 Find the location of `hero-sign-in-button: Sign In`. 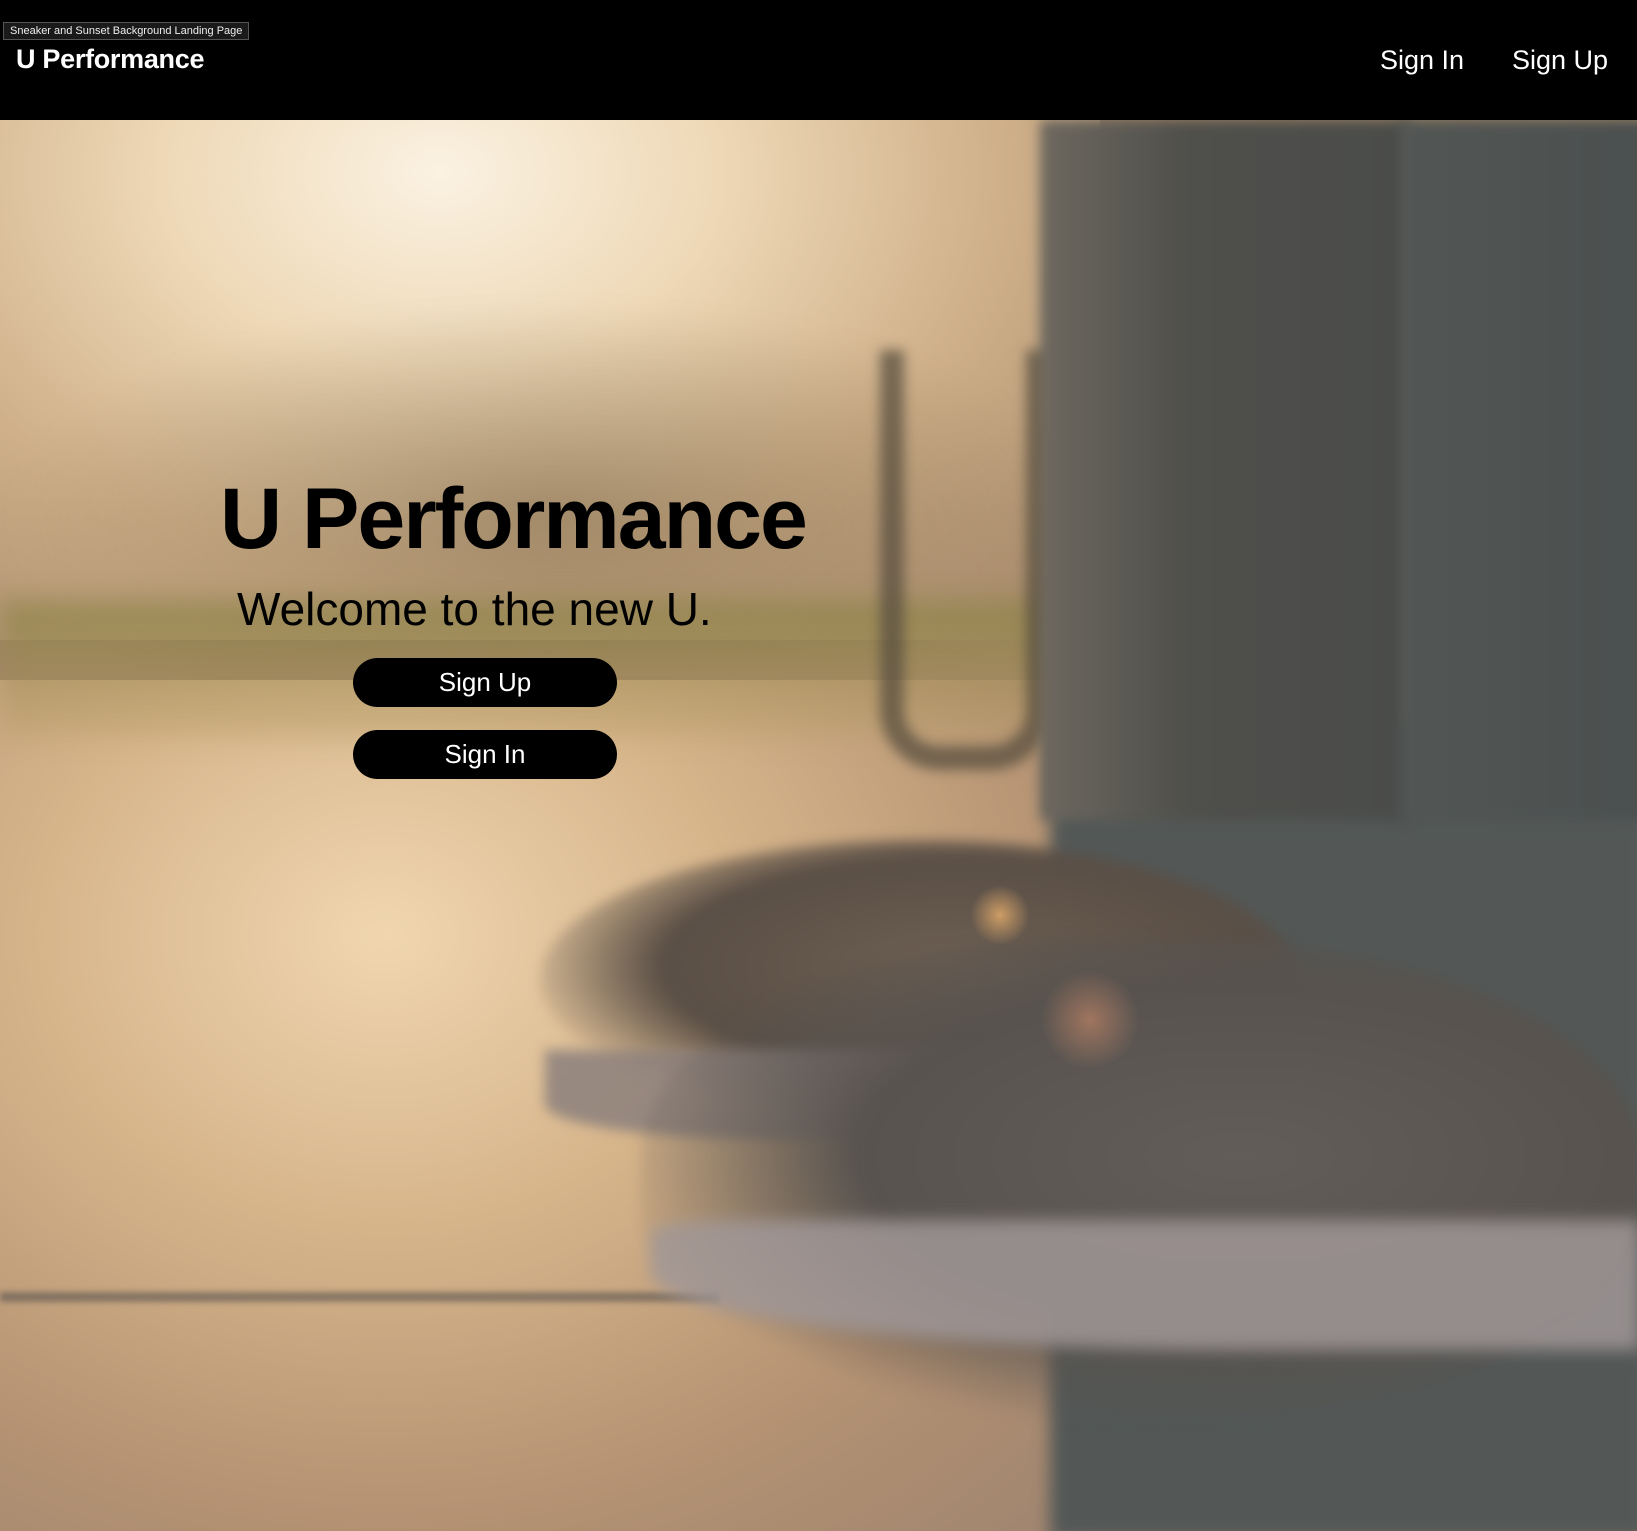

hero-sign-in-button: Sign In is located at coordinates (485, 754).